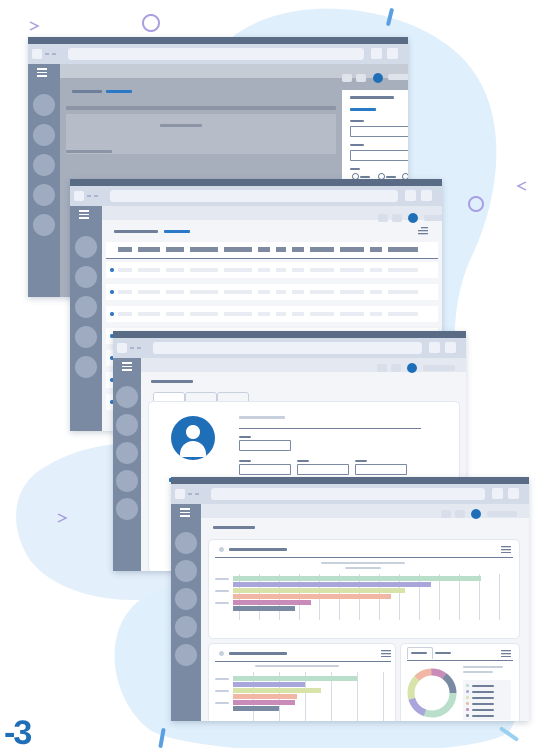 The height and width of the screenshot is (752, 548). Describe the element at coordinates (363, 109) in the screenshot. I see `panel-link` at that location.